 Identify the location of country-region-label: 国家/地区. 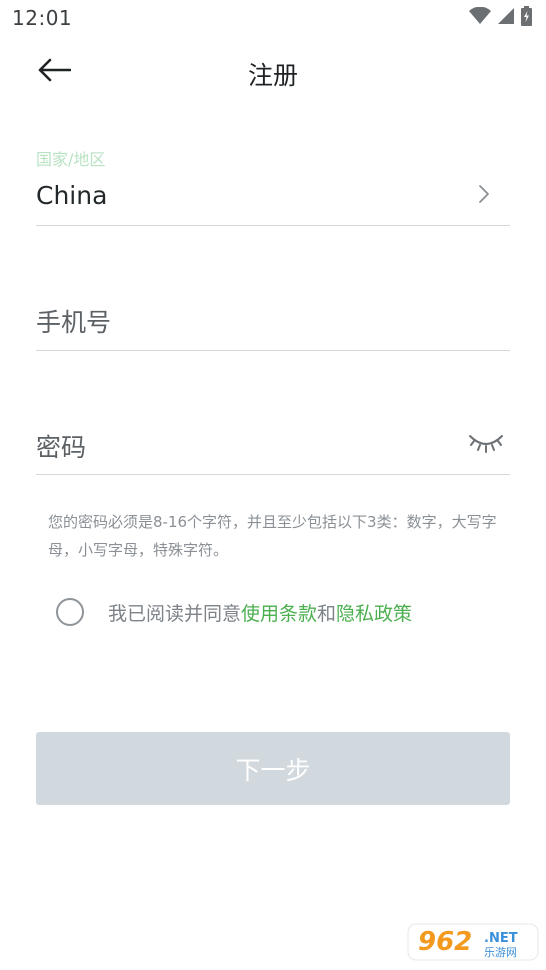
(71, 159).